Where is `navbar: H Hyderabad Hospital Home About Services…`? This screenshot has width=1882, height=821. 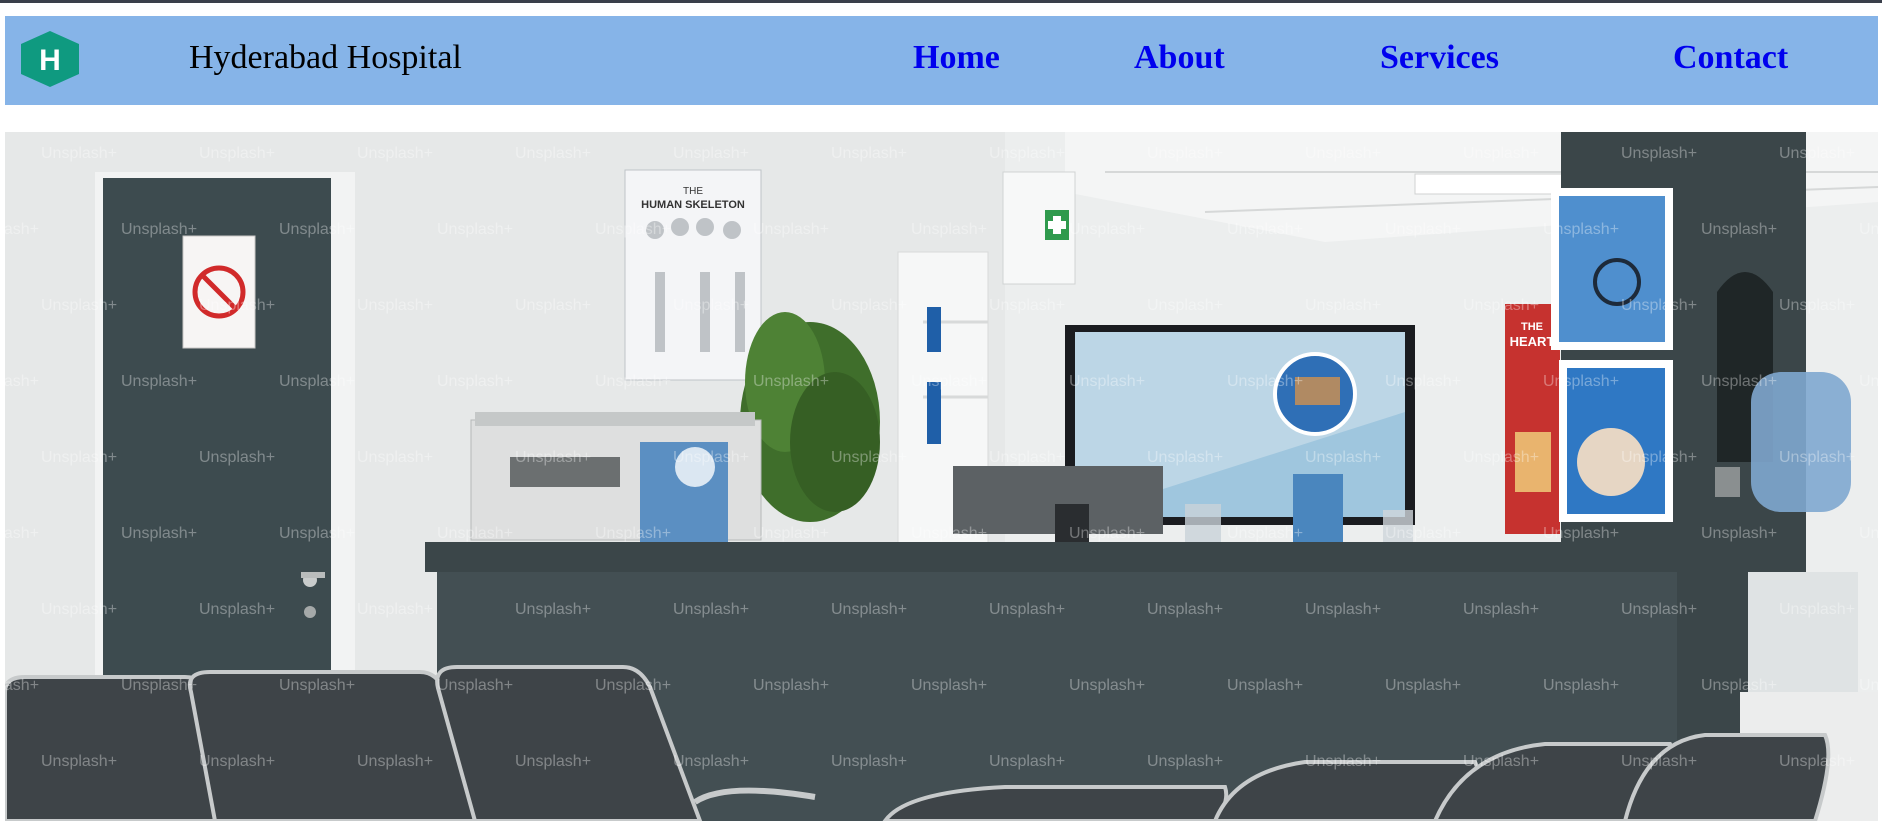 navbar: H Hyderabad Hospital Home About Services… is located at coordinates (941, 60).